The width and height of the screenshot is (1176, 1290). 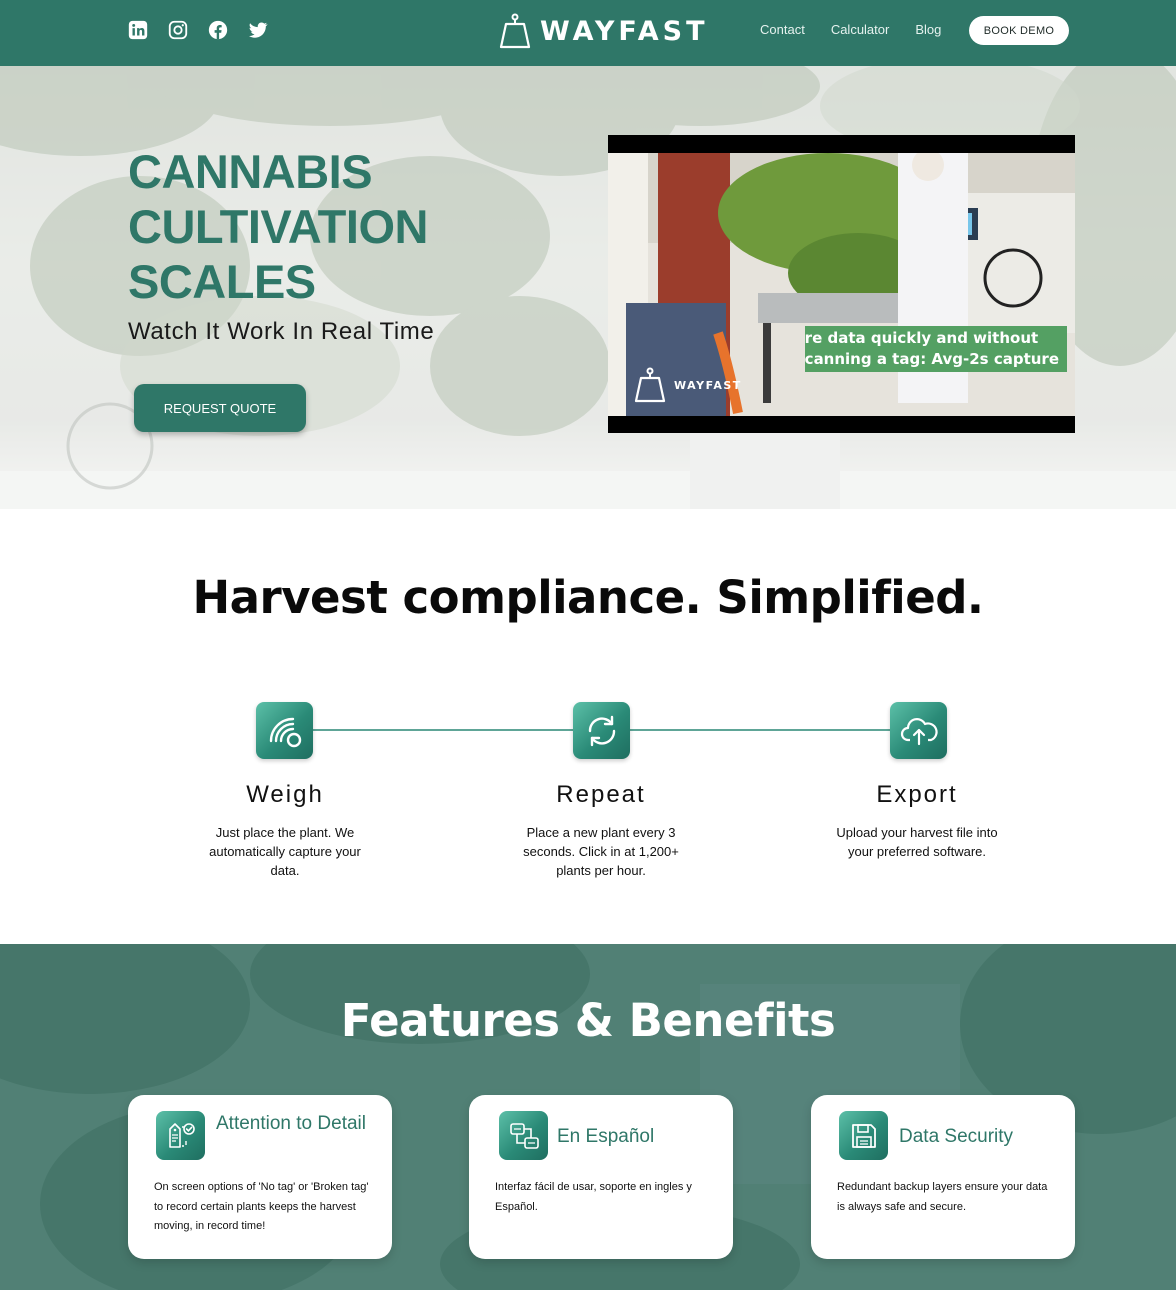 What do you see at coordinates (918, 730) in the screenshot?
I see `cloud-upload-icon` at bounding box center [918, 730].